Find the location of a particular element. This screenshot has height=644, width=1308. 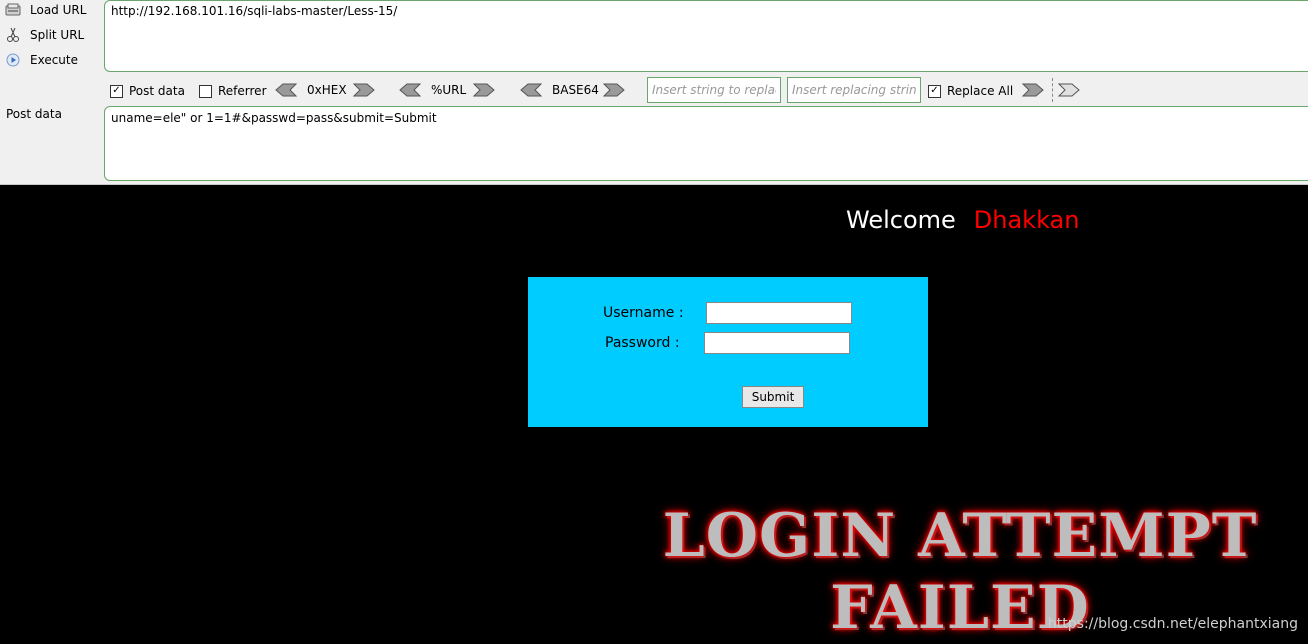

login-form: Username : Password : Submit is located at coordinates (728, 352).